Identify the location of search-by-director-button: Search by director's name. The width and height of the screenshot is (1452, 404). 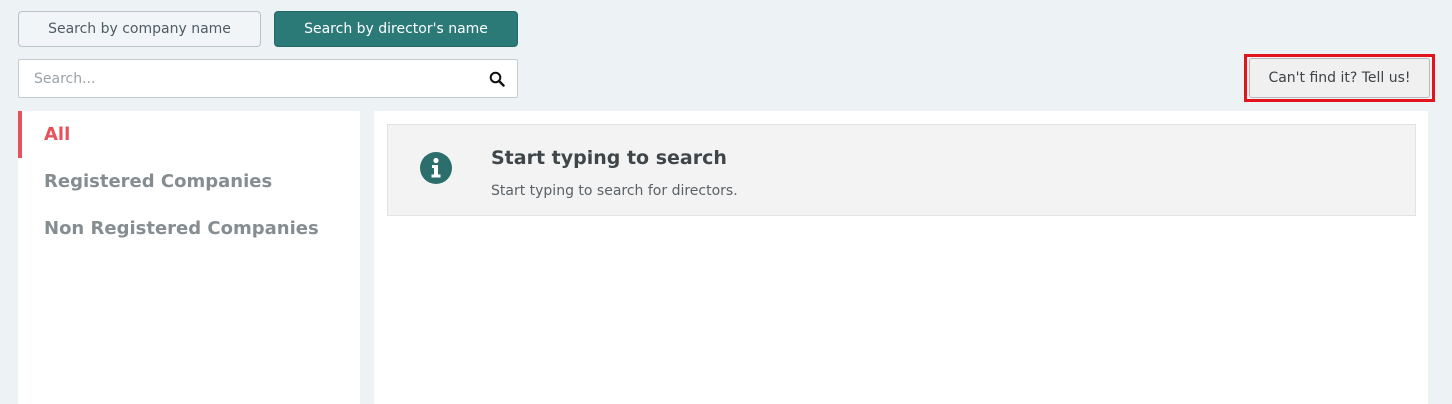
(396, 29).